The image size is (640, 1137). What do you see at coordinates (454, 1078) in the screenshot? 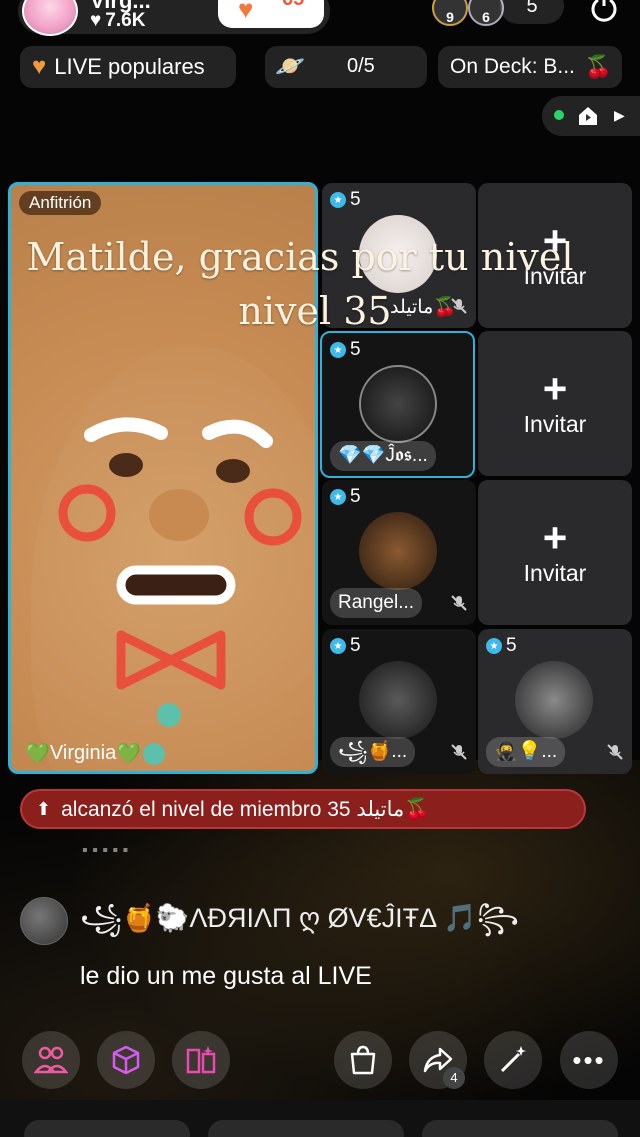
I see `share-count: 4` at bounding box center [454, 1078].